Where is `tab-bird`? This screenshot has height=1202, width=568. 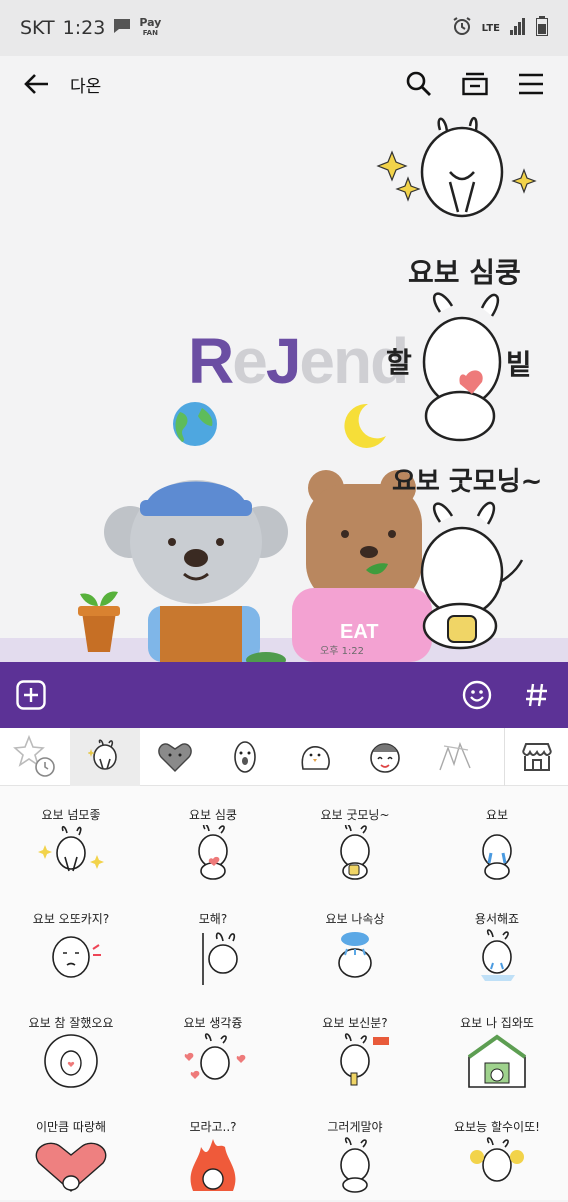 tab-bird is located at coordinates (315, 757).